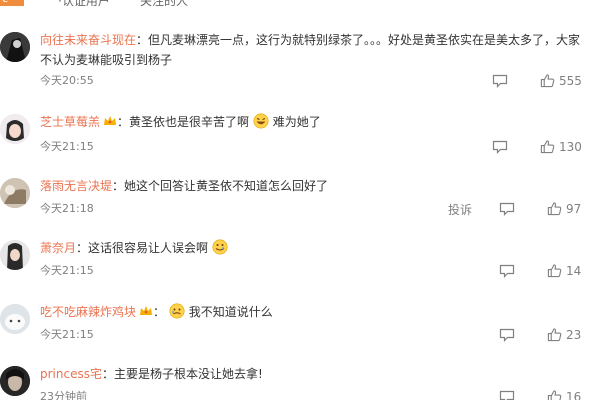 Image resolution: width=600 pixels, height=400 pixels. Describe the element at coordinates (570, 146) in the screenshot. I see `like-count: 130` at that location.